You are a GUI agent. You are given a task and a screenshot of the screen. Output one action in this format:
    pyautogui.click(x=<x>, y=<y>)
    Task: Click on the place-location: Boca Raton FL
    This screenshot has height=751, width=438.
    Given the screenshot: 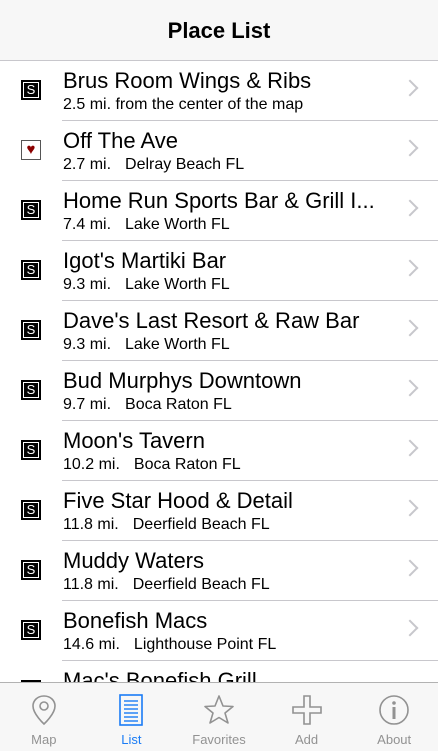 What is the action you would take?
    pyautogui.click(x=178, y=404)
    